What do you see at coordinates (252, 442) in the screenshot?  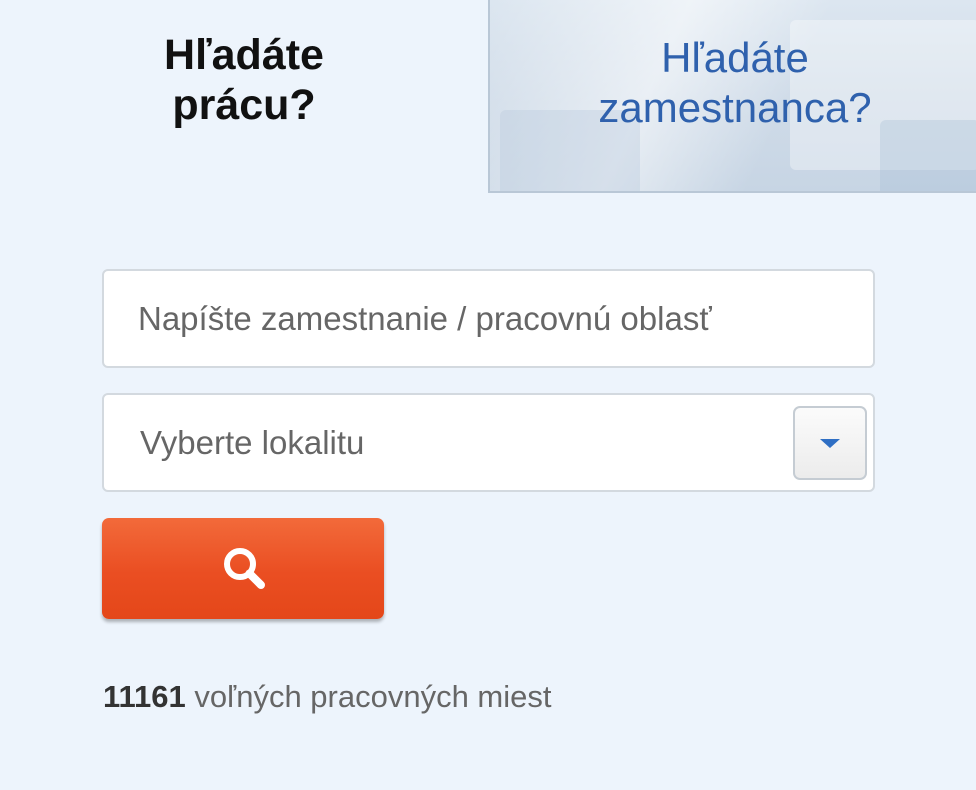 I see `location-placeholder: Vyberte lokalitu` at bounding box center [252, 442].